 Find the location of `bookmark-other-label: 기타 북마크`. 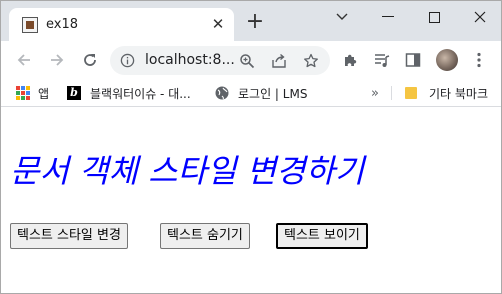

bookmark-other-label: 기타 북마크 is located at coordinates (459, 93).